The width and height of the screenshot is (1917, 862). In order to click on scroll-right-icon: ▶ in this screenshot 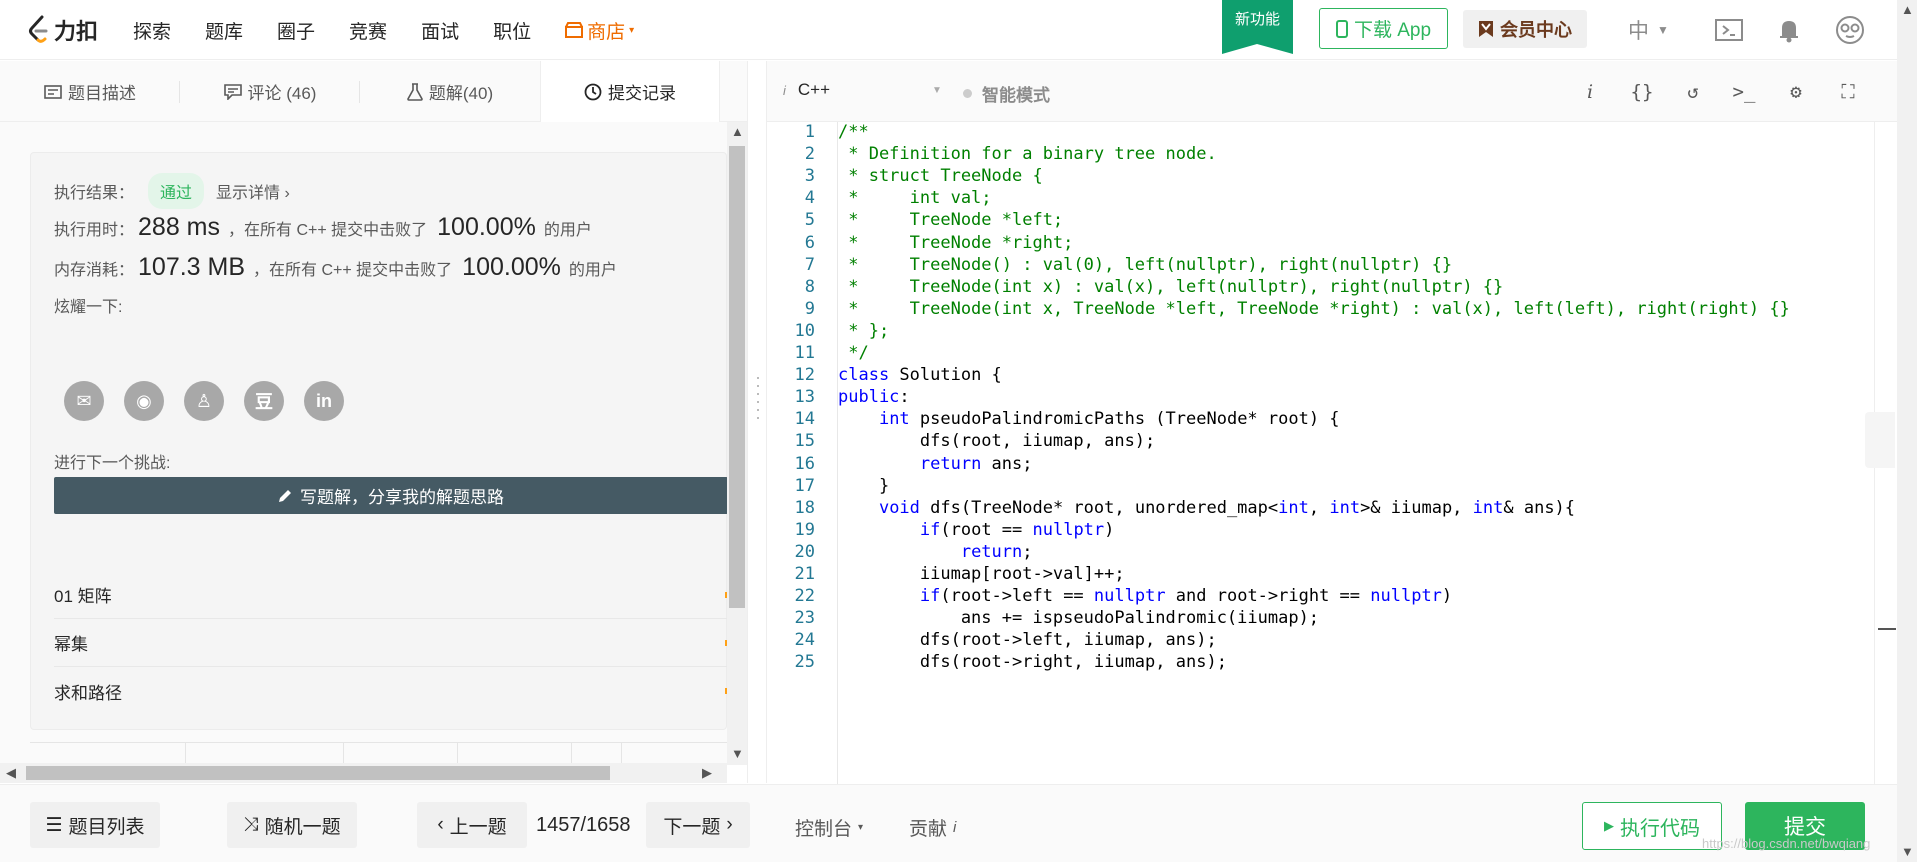, I will do `click(707, 773)`.